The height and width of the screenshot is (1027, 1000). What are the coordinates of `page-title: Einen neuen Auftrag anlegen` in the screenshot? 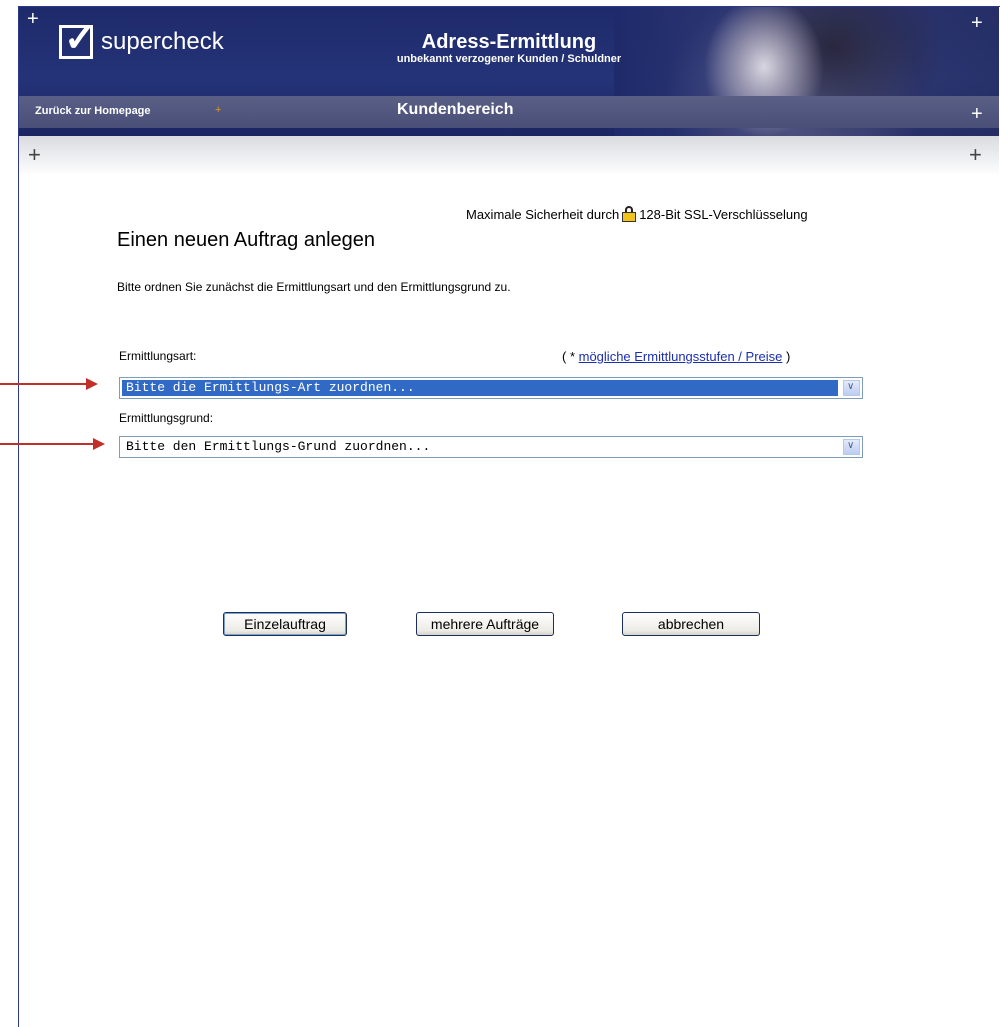 It's located at (246, 240).